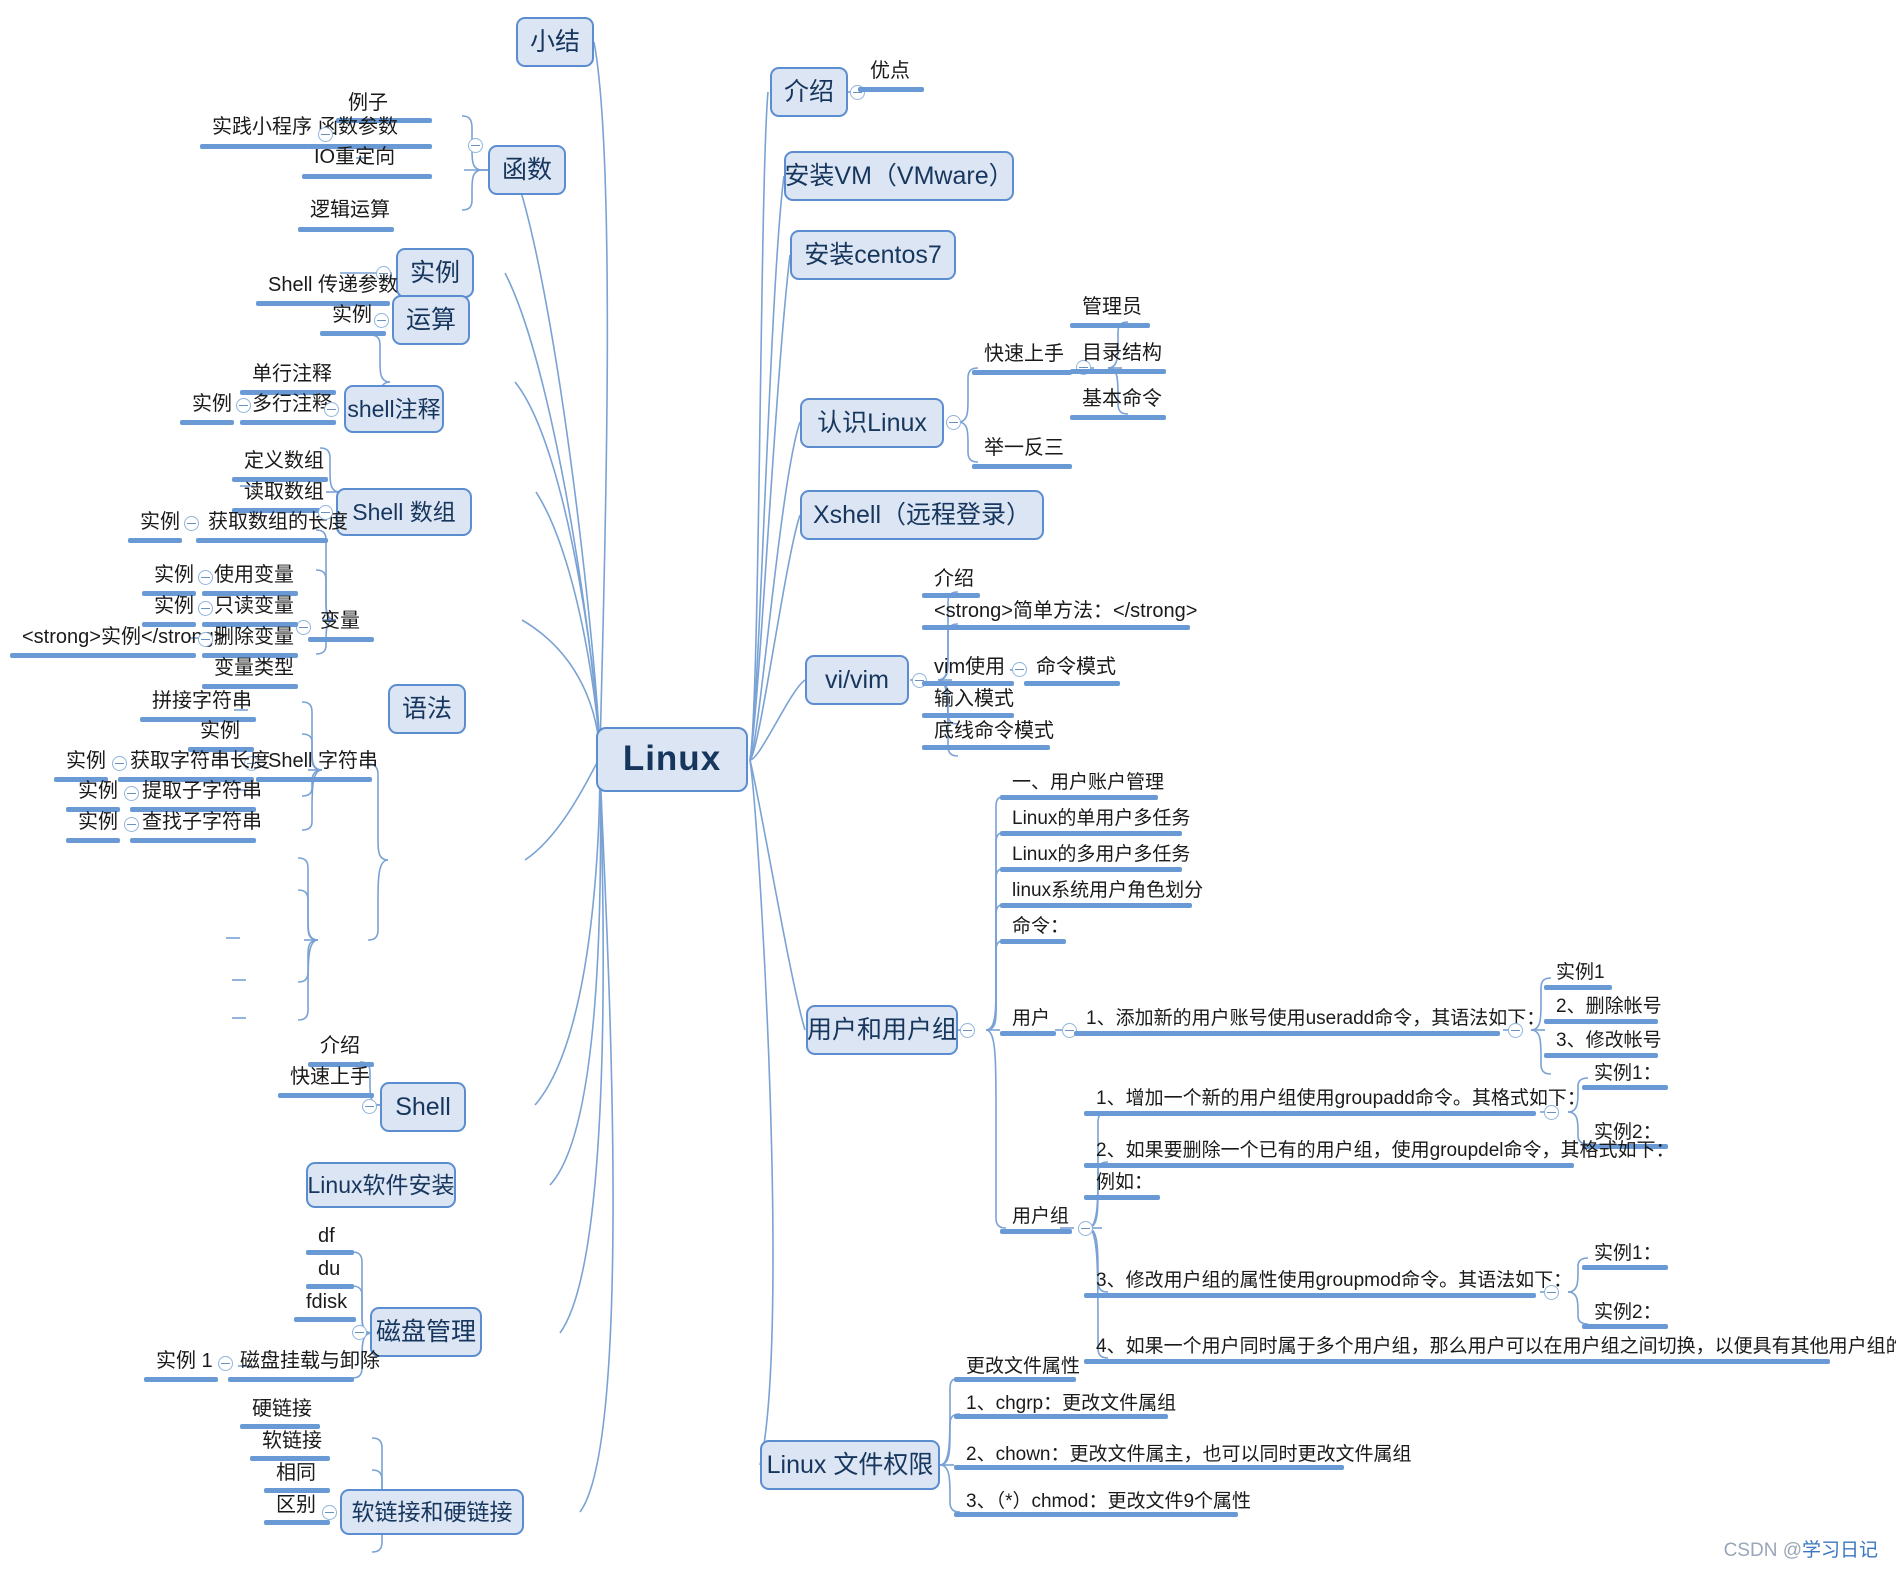  What do you see at coordinates (352, 318) in the screenshot?
I see `node-shili-yunsuan: 实例` at bounding box center [352, 318].